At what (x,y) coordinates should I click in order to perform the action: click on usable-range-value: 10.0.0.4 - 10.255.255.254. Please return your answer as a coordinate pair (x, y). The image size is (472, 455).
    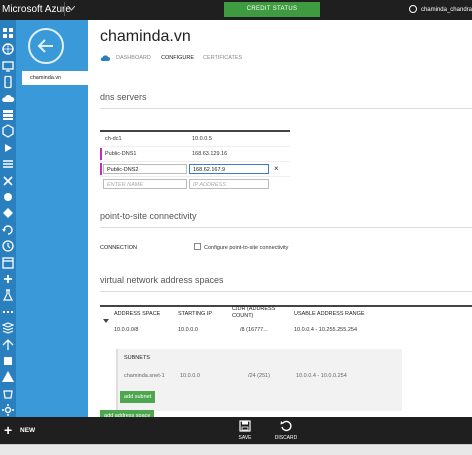
    Looking at the image, I should click on (325, 330).